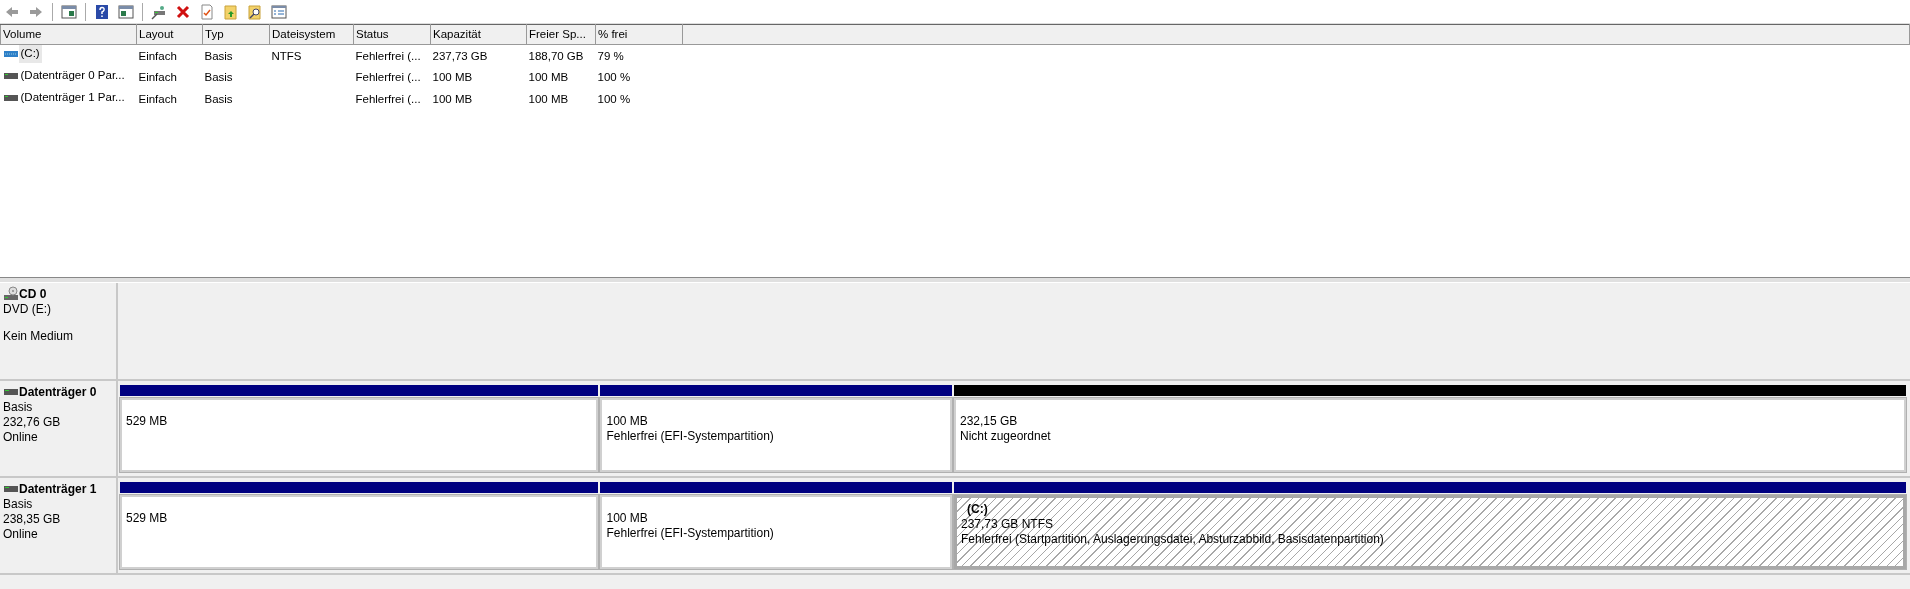 This screenshot has width=1910, height=589. I want to click on table-cell: 188,70 GB, so click(556, 55).